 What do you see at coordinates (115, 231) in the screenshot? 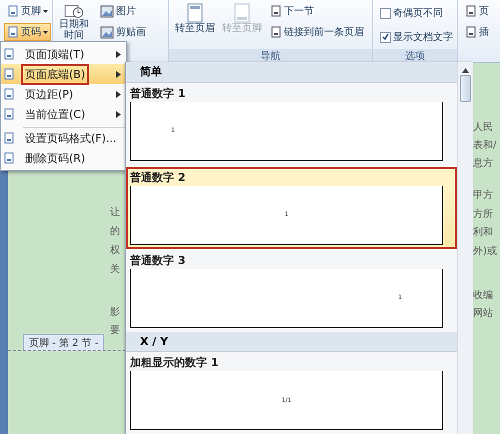
I see `document-text: 的` at bounding box center [115, 231].